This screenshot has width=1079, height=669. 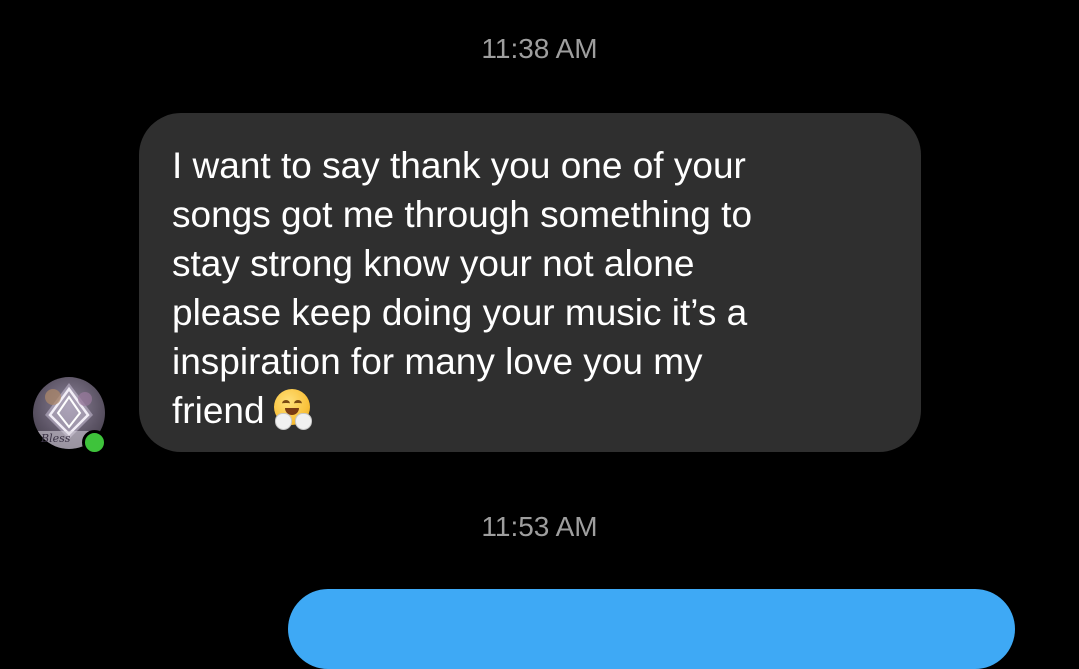 What do you see at coordinates (459, 165) in the screenshot?
I see `message-text-line: I want to say thank you one of your` at bounding box center [459, 165].